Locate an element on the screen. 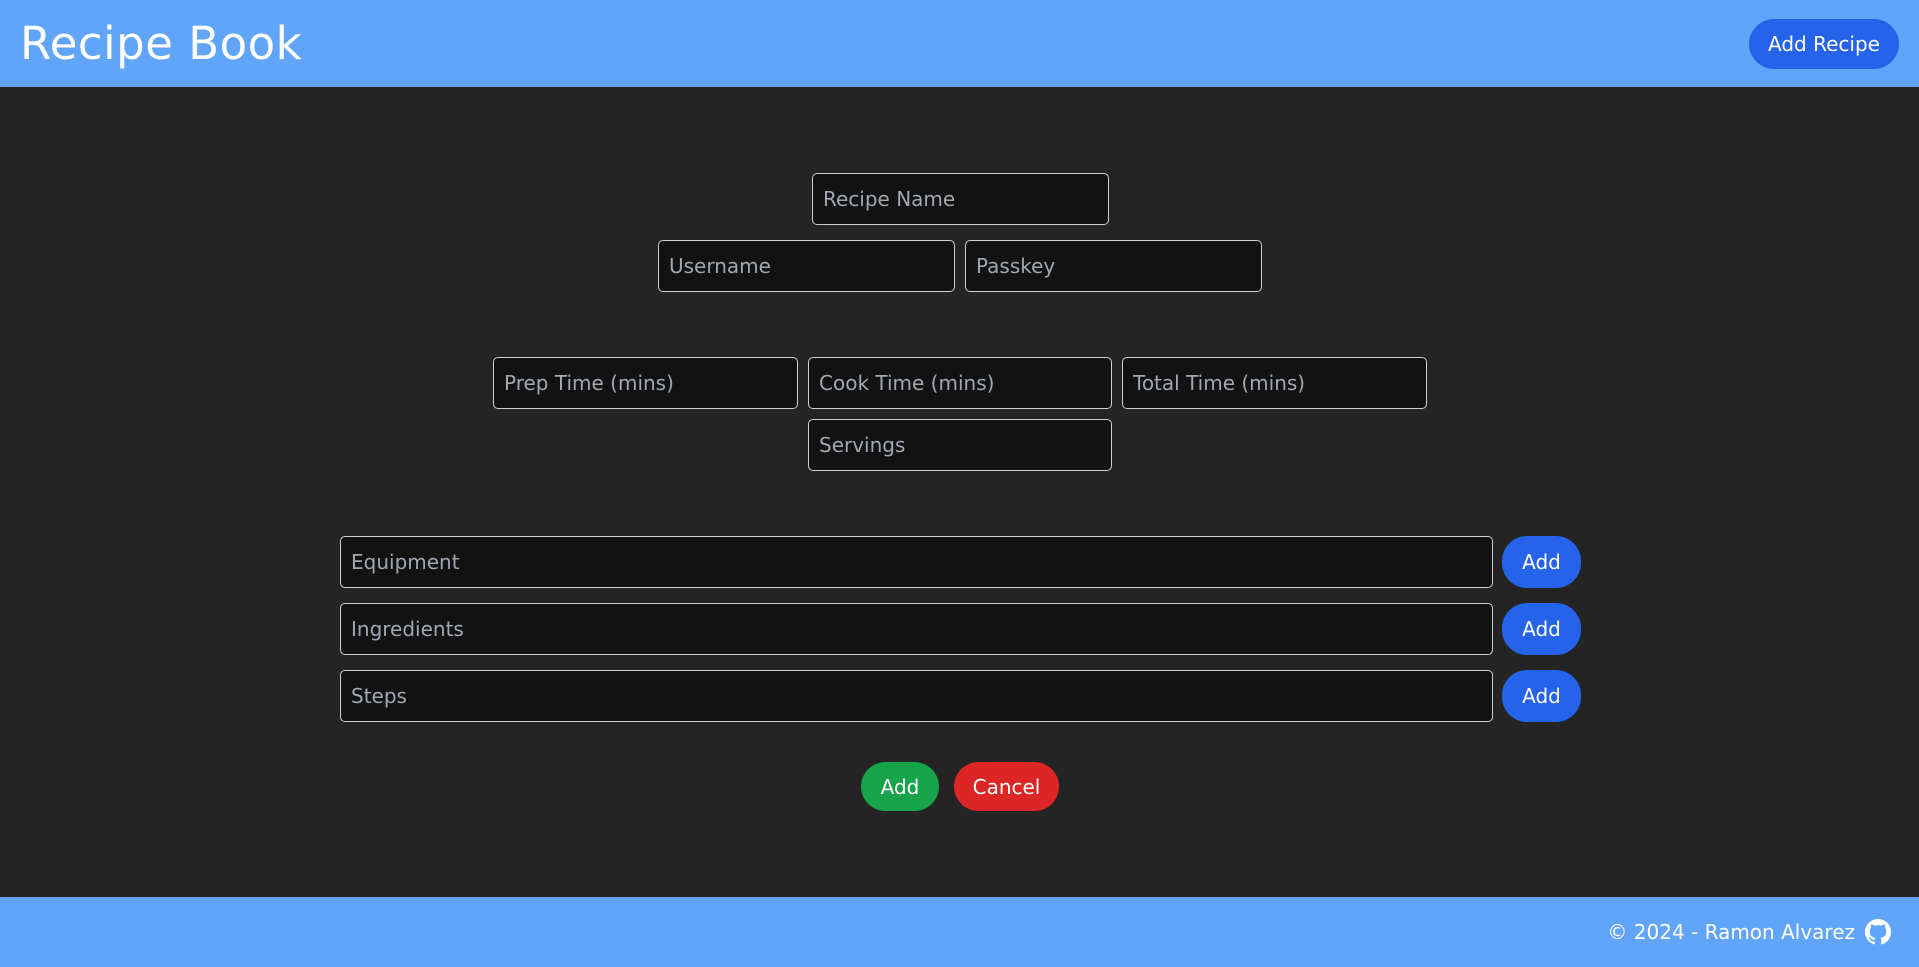 Image resolution: width=1919 pixels, height=967 pixels. cook-time-input is located at coordinates (960, 383).